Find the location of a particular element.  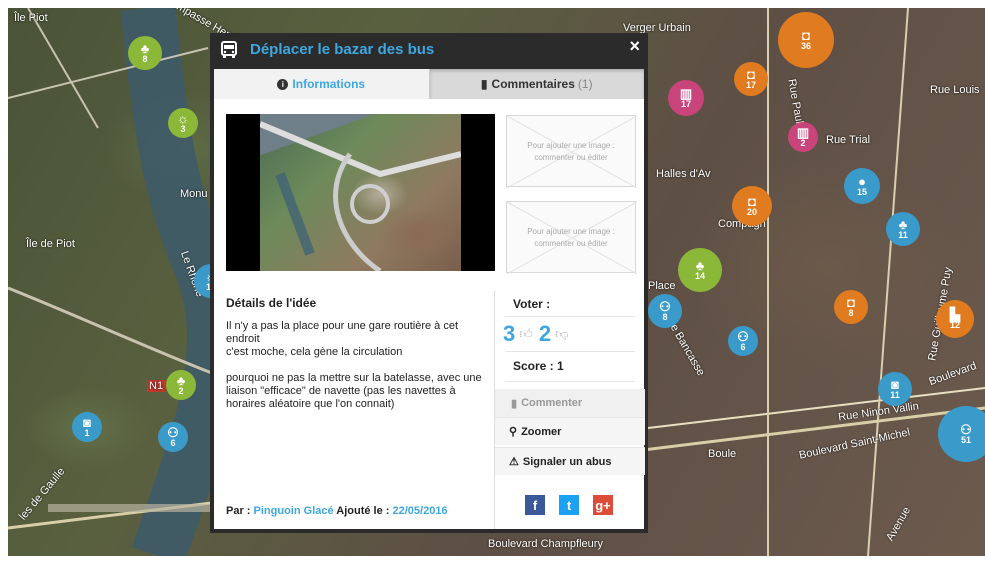

facebook-share-button: f is located at coordinates (535, 505).